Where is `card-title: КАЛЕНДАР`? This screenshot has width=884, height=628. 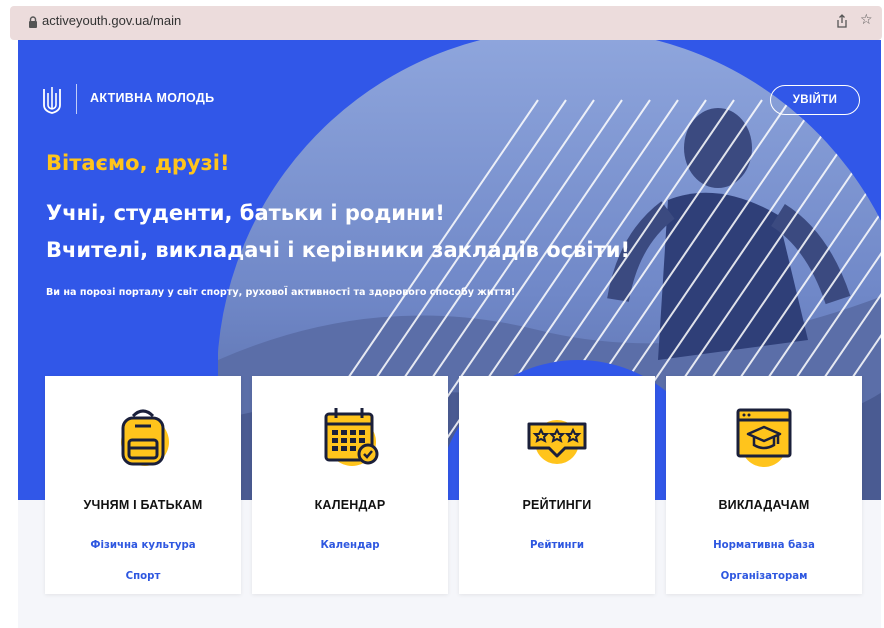 card-title: КАЛЕНДАР is located at coordinates (350, 505).